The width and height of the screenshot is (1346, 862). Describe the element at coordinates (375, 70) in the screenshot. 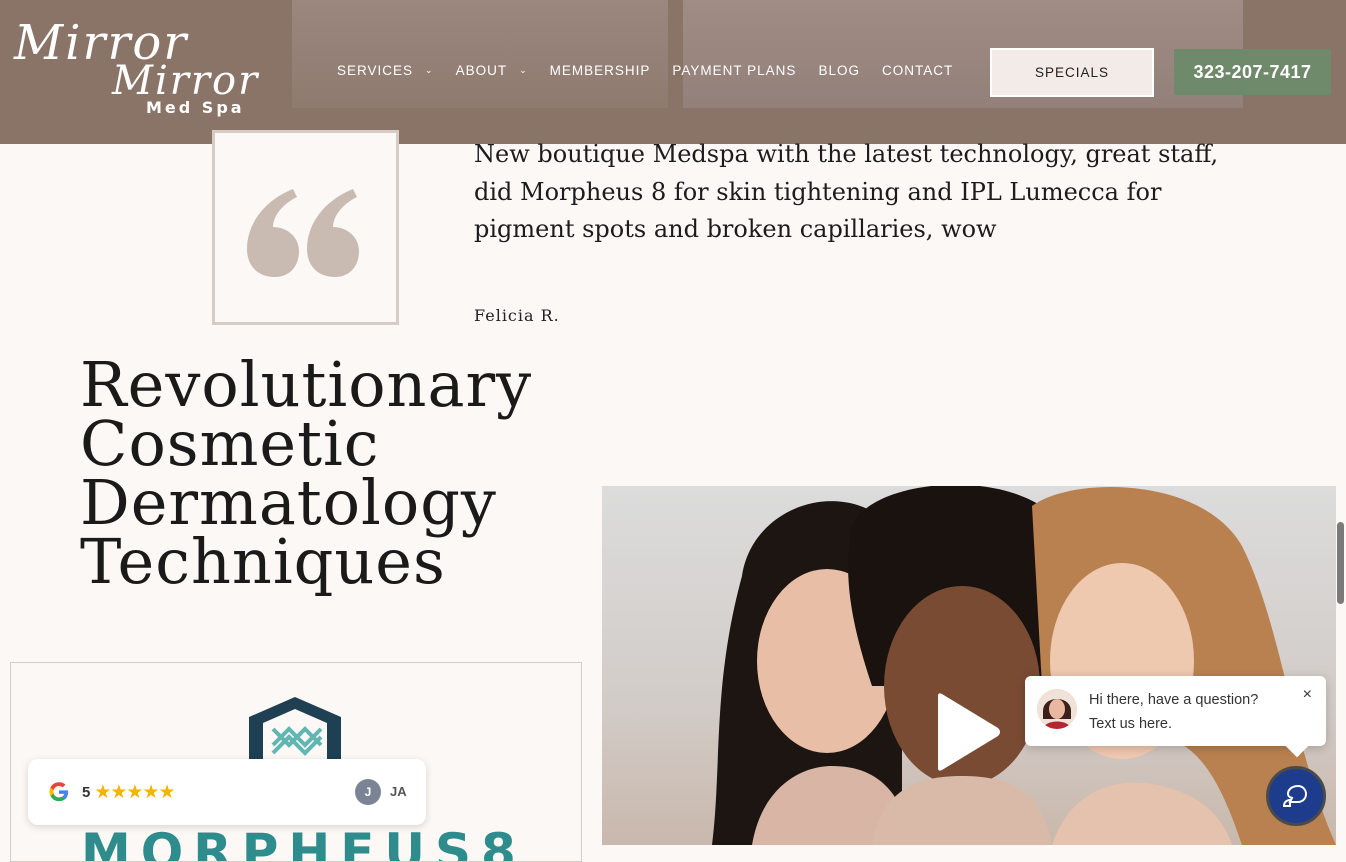

I see `nav-label: SERVICES` at that location.